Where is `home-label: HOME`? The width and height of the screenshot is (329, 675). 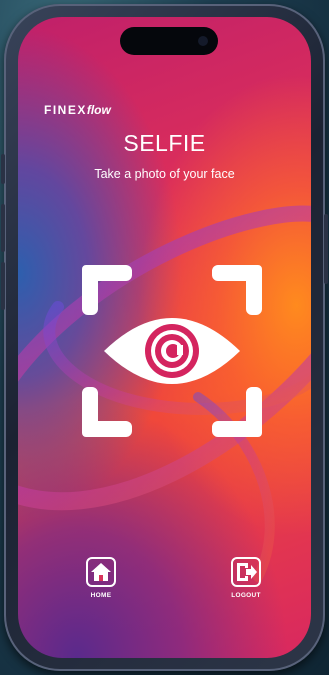
home-label: HOME is located at coordinates (101, 595).